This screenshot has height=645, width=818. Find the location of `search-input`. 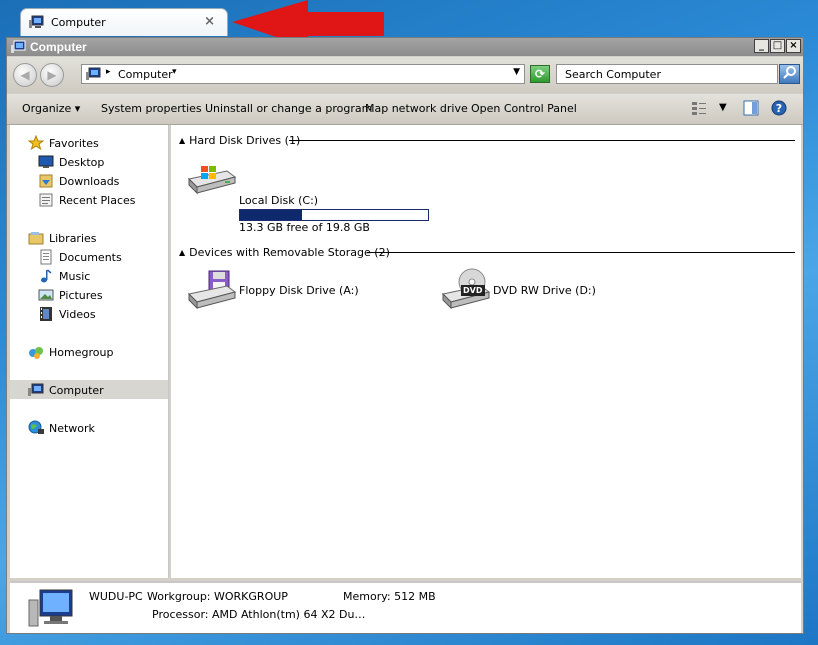

search-input is located at coordinates (667, 74).